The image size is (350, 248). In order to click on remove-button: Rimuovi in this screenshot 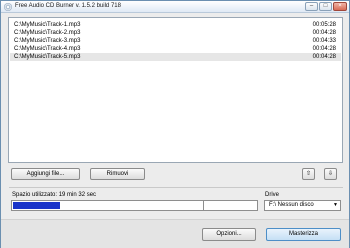, I will do `click(117, 174)`.